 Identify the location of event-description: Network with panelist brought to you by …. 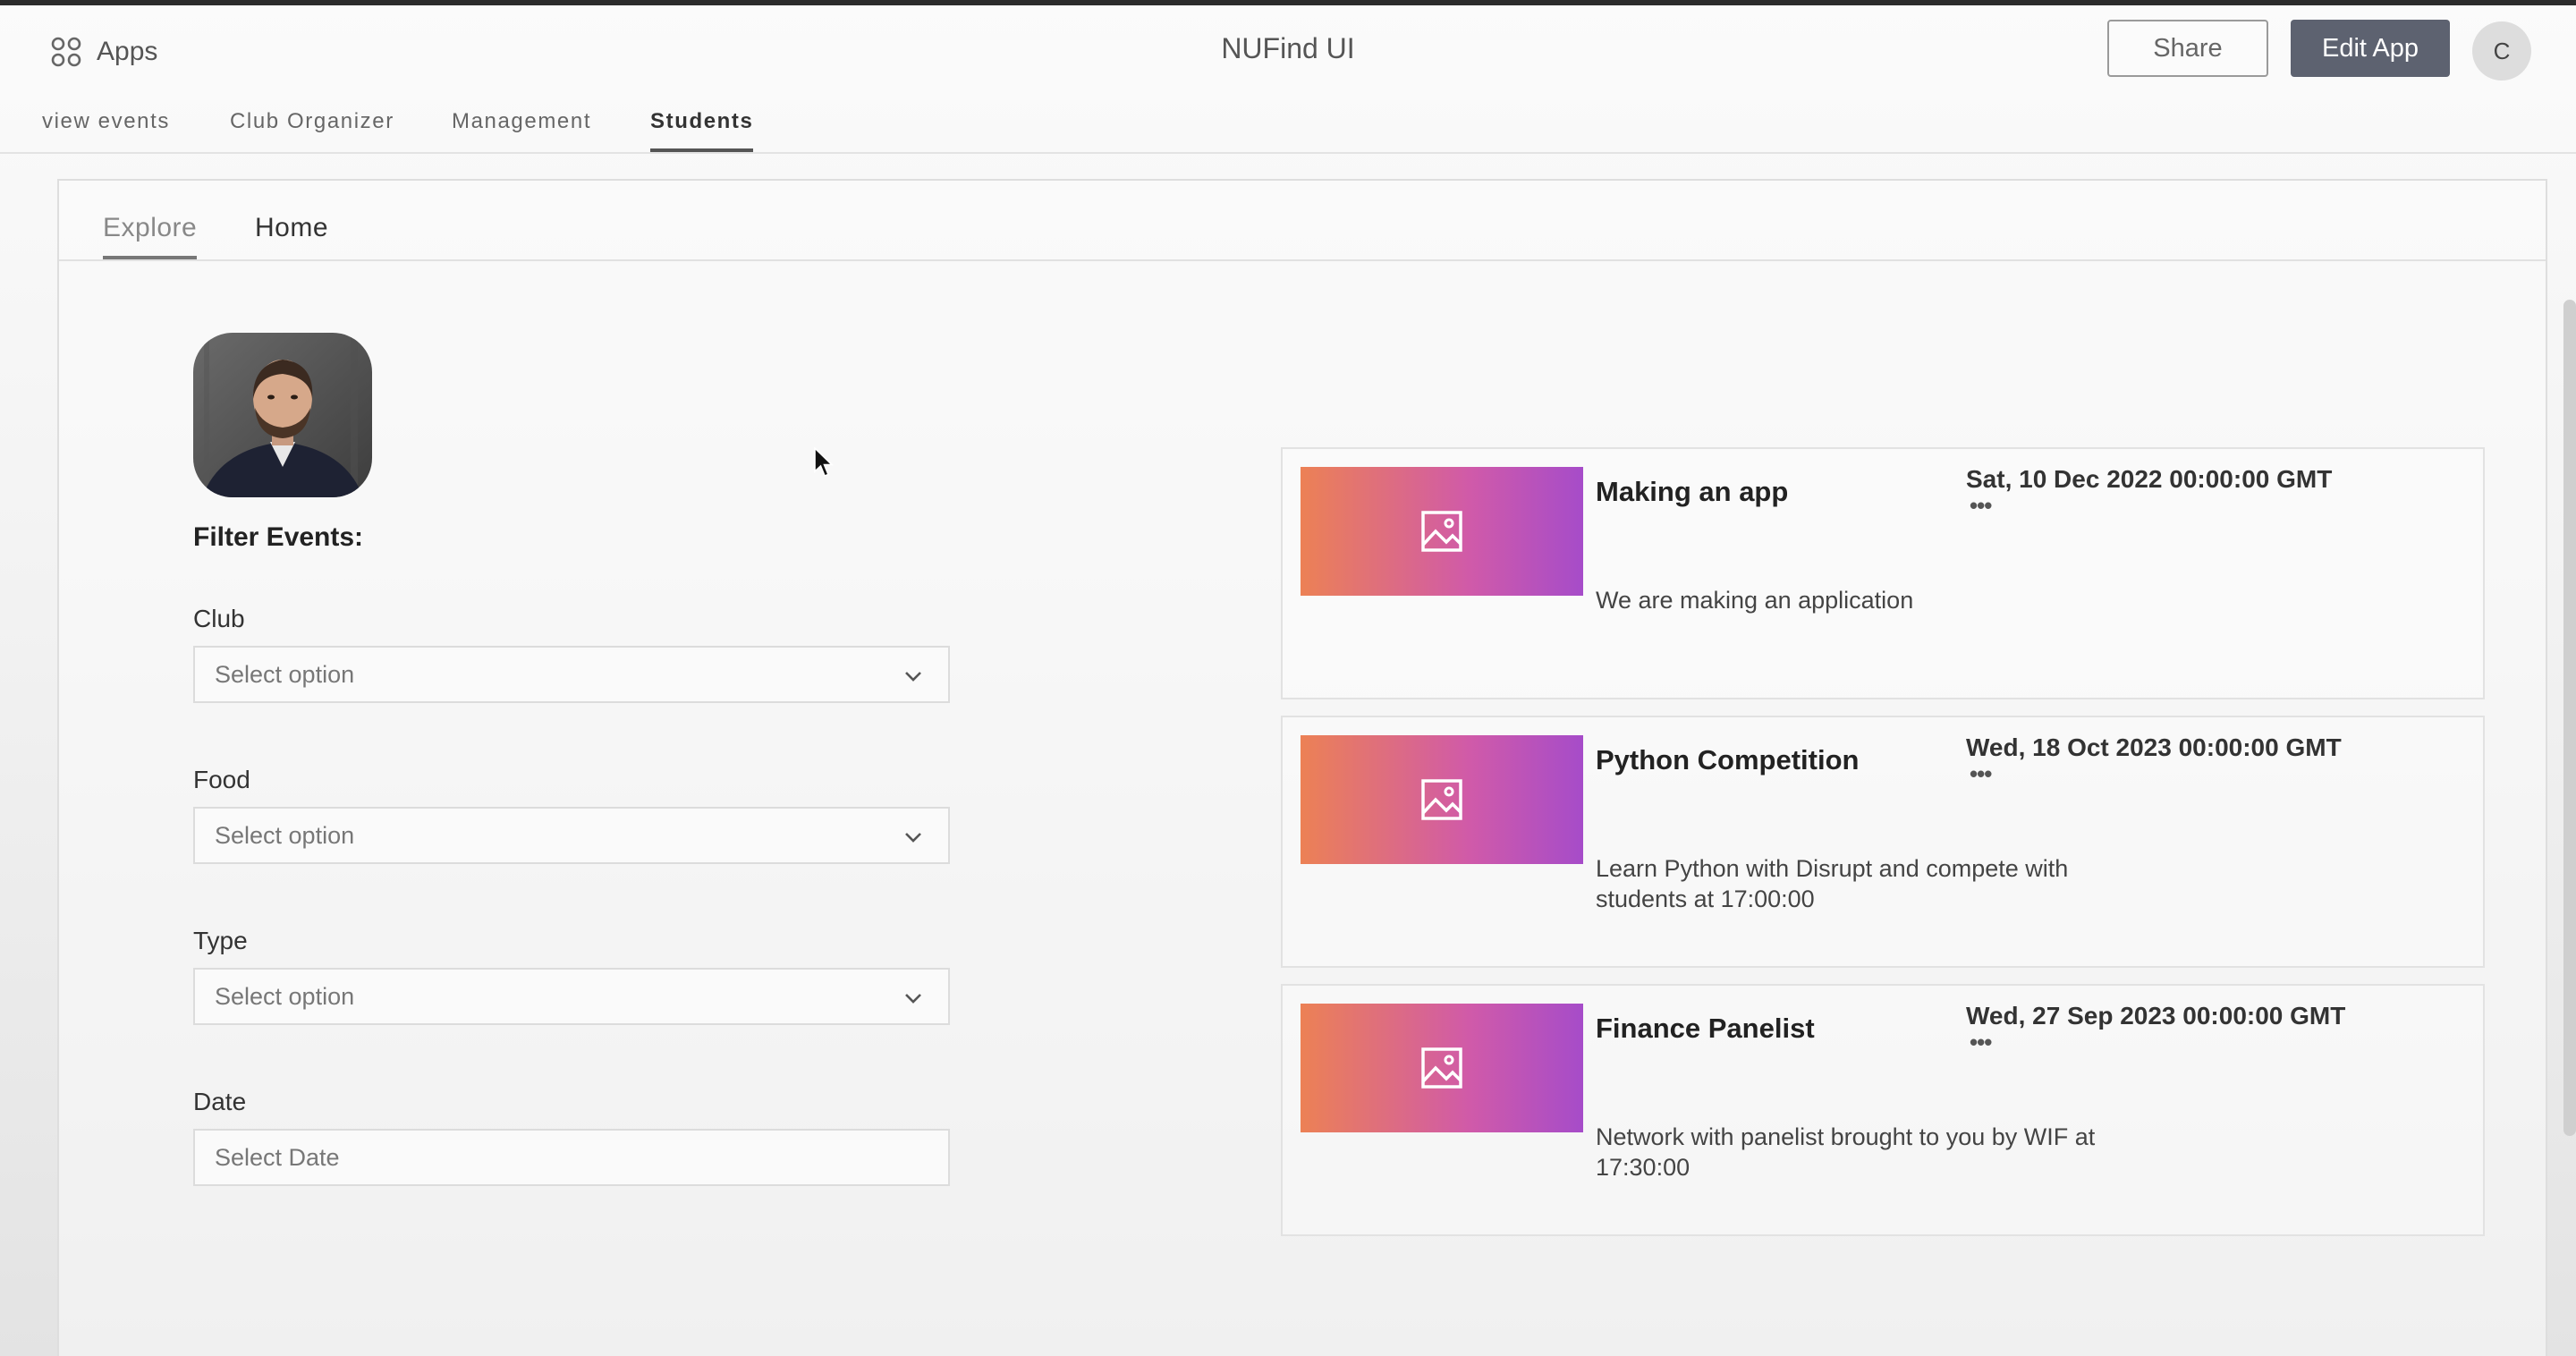
(1846, 1152).